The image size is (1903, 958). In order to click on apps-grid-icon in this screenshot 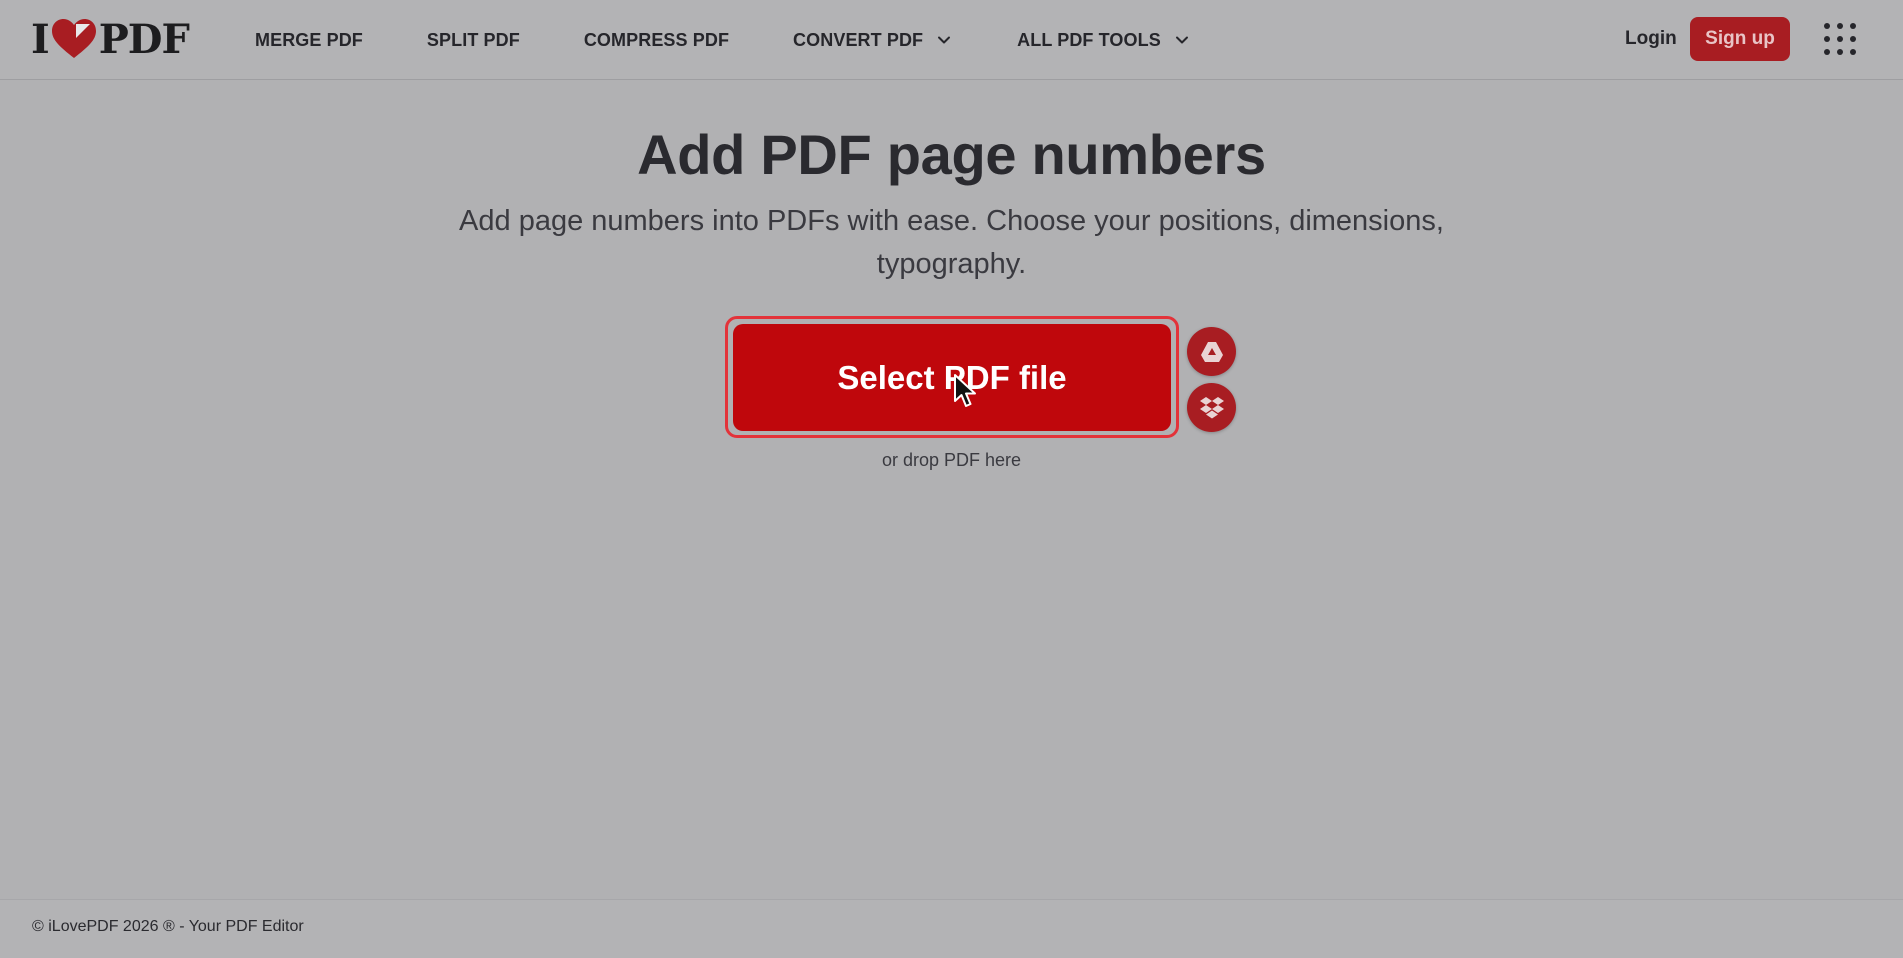, I will do `click(1840, 39)`.